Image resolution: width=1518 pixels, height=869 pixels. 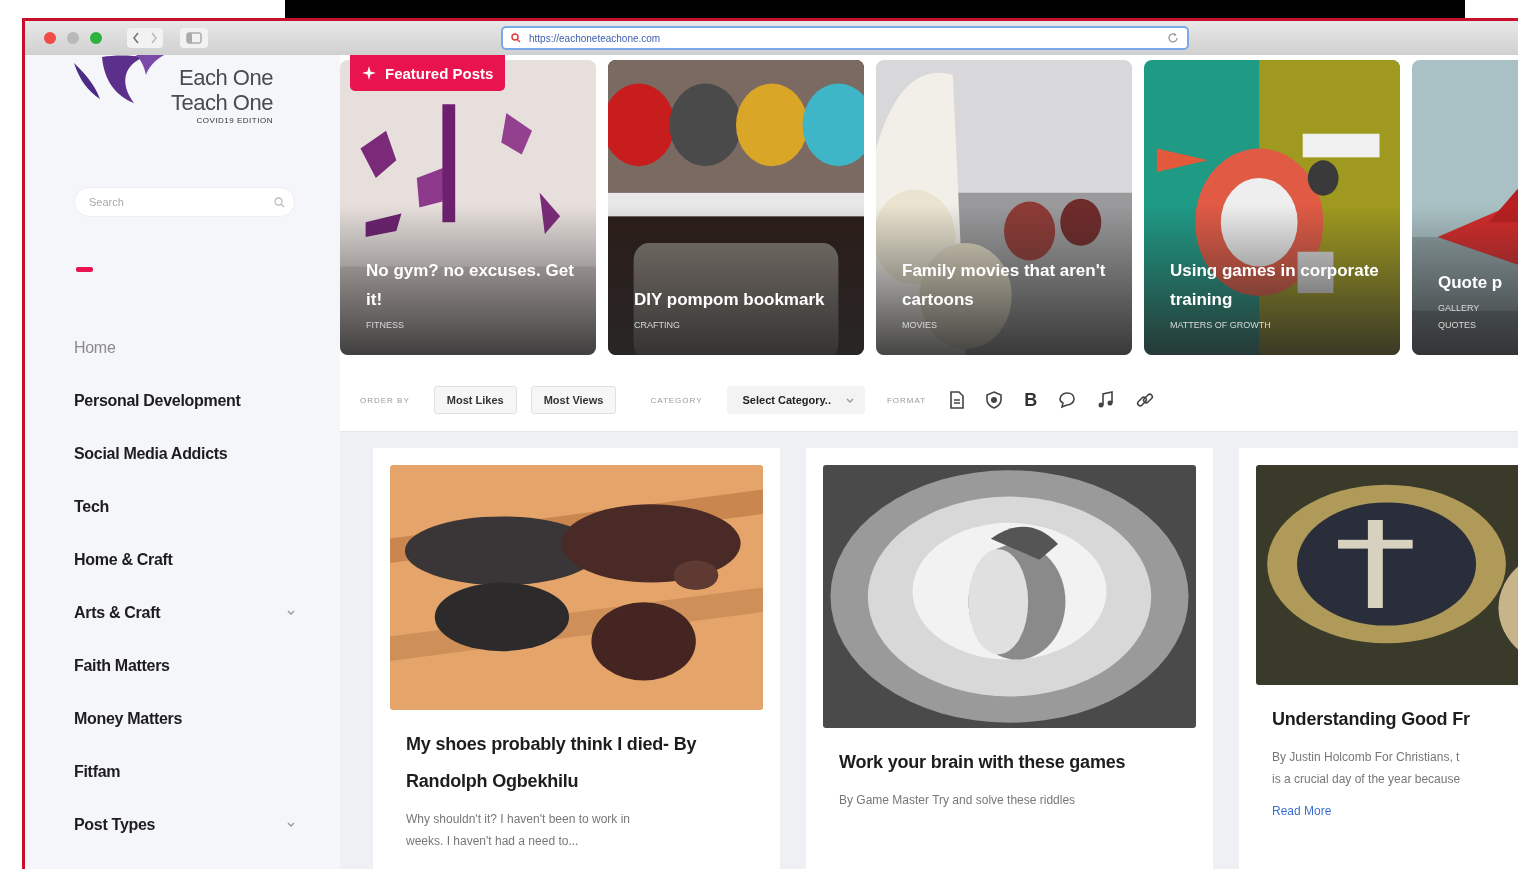 What do you see at coordinates (385, 325) in the screenshot?
I see `featured-category: FITNESS` at bounding box center [385, 325].